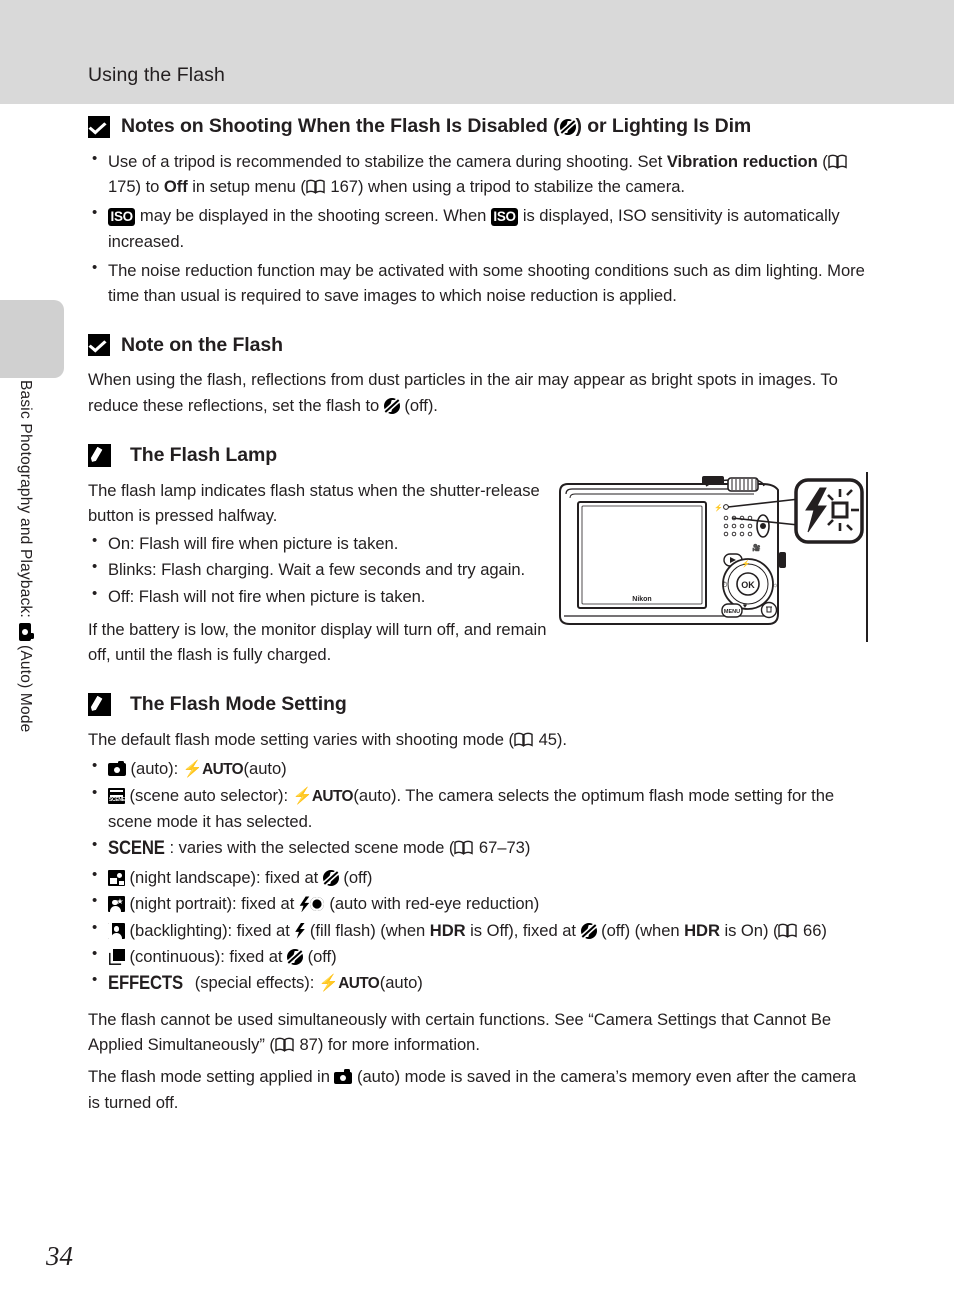 The height and width of the screenshot is (1314, 954). Describe the element at coordinates (238, 704) in the screenshot. I see `note-heading-text: The Flash Mode Setting` at that location.